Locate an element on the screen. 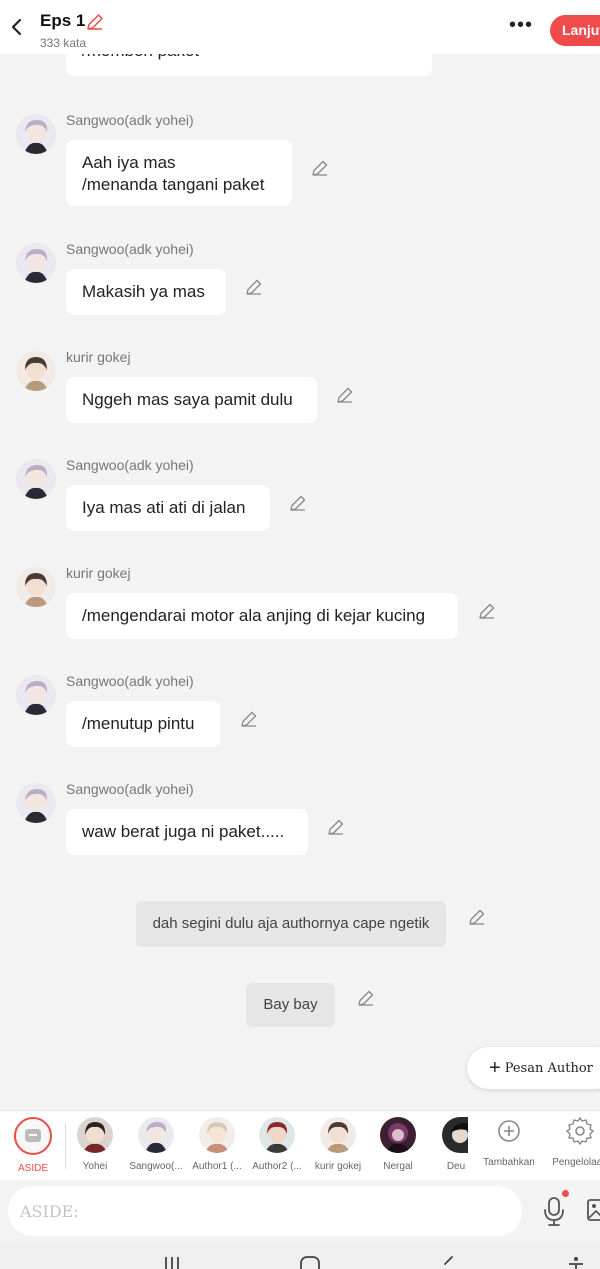 This screenshot has height=1269, width=600. character-label: ASIDE is located at coordinates (32, 1168).